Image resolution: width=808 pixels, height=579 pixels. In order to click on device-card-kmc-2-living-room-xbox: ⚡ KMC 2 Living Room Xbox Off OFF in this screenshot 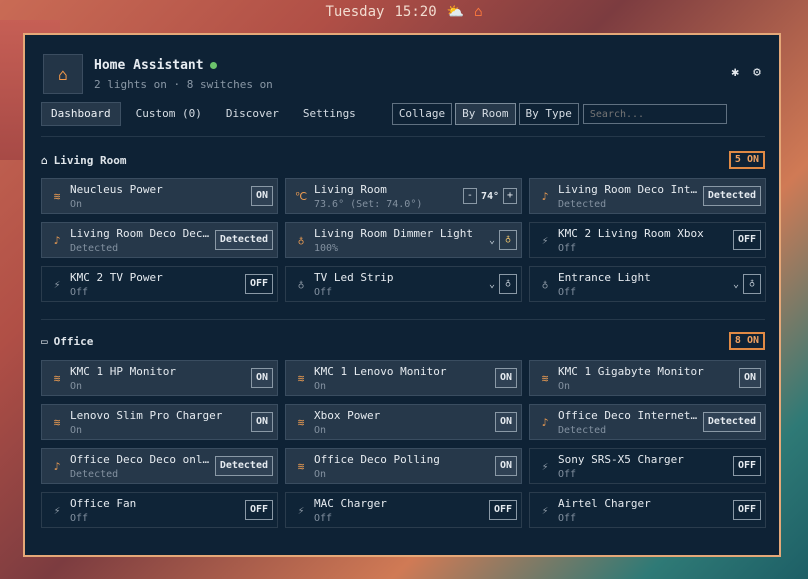, I will do `click(647, 240)`.